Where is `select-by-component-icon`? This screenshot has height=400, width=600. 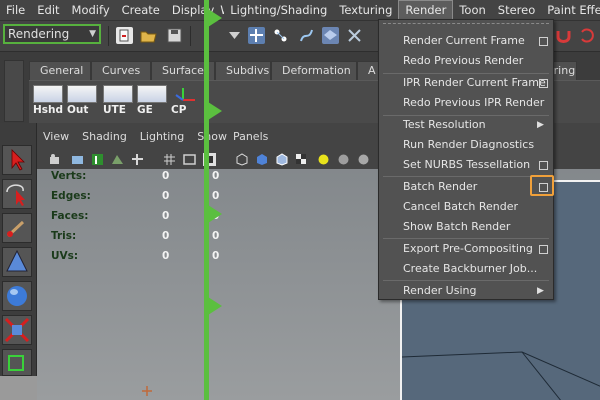
select-by-component-icon is located at coordinates (306, 35).